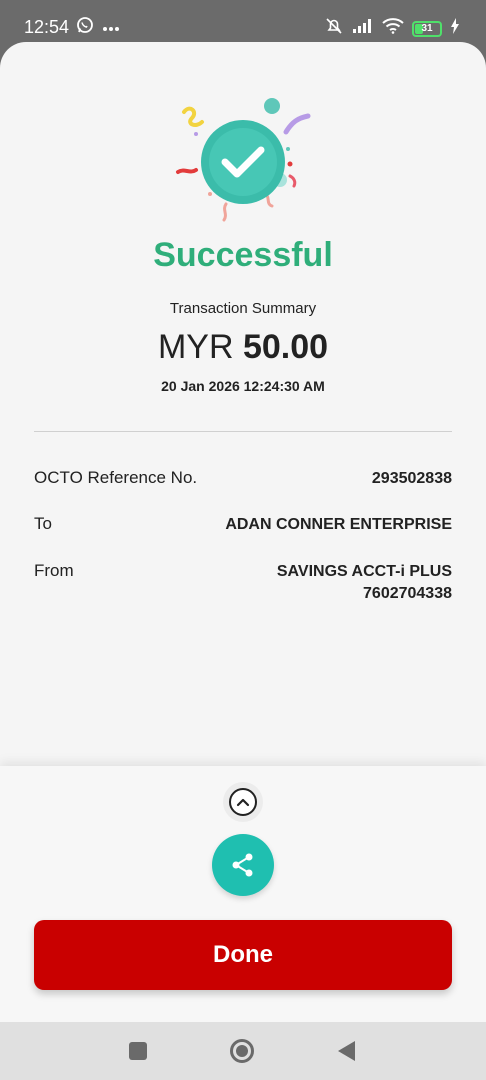  Describe the element at coordinates (455, 28) in the screenshot. I see `charging-icon` at that location.